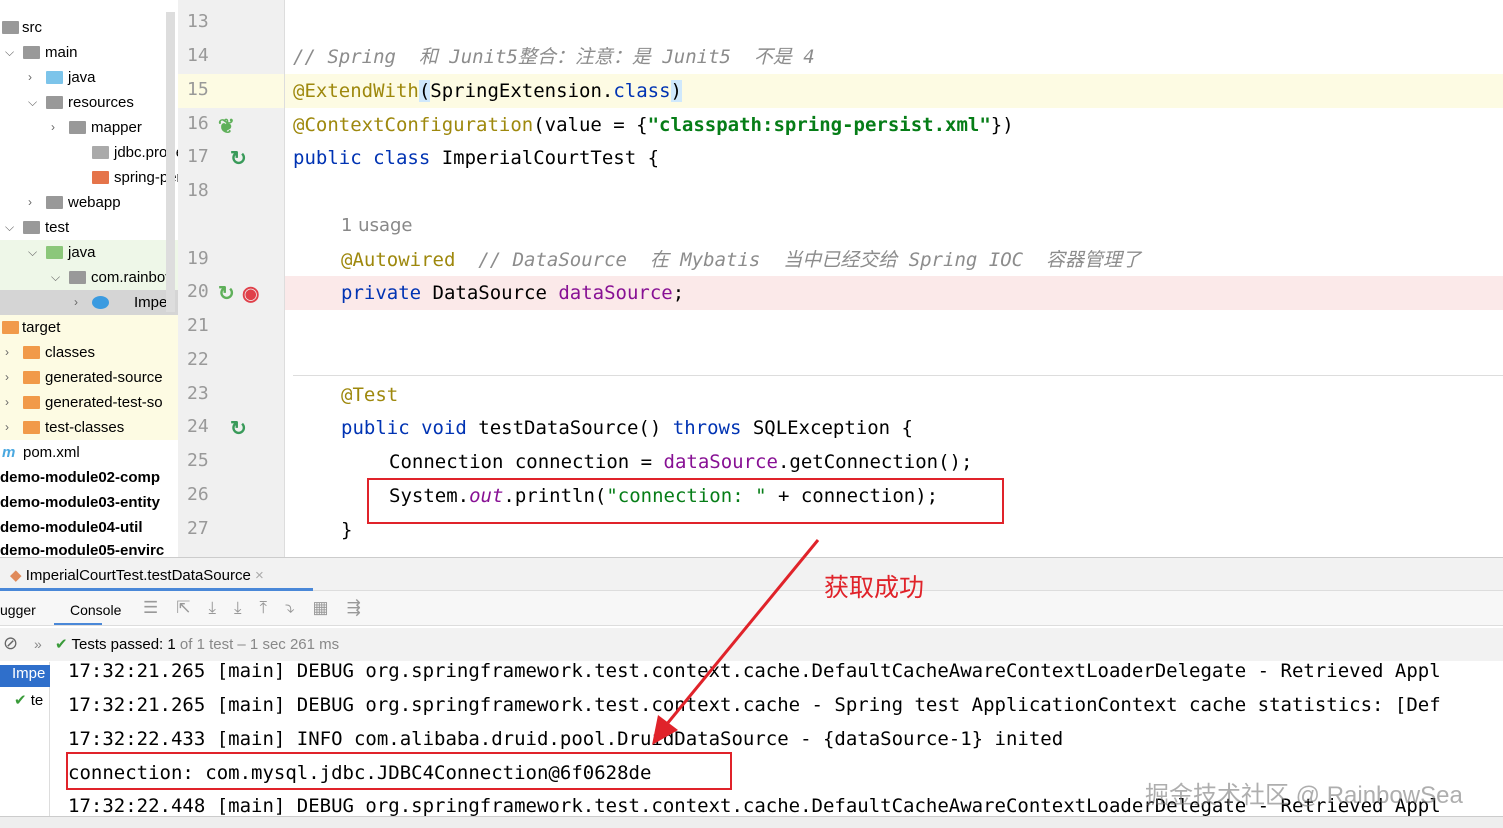 The height and width of the screenshot is (828, 1503). What do you see at coordinates (28, 700) in the screenshot?
I see `test-tree-item-method: ✔ te` at bounding box center [28, 700].